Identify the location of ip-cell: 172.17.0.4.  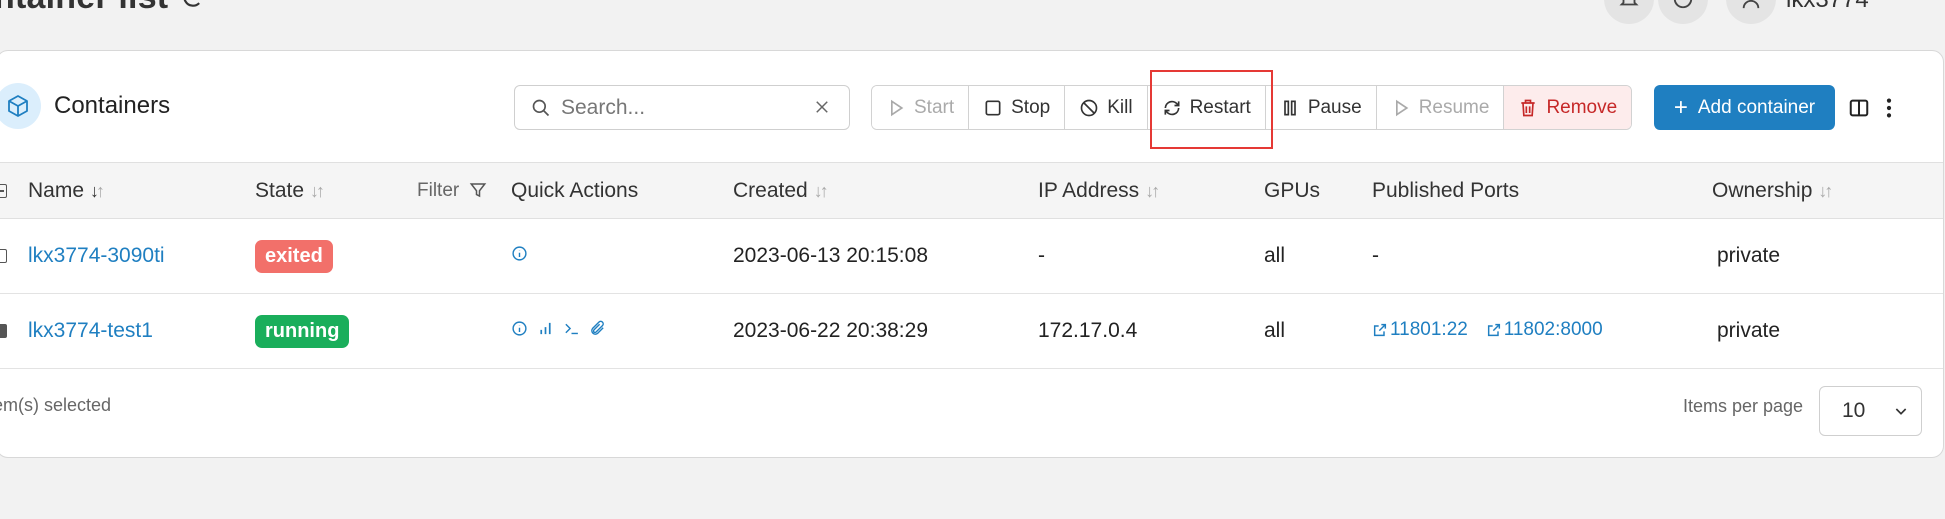
(1088, 330).